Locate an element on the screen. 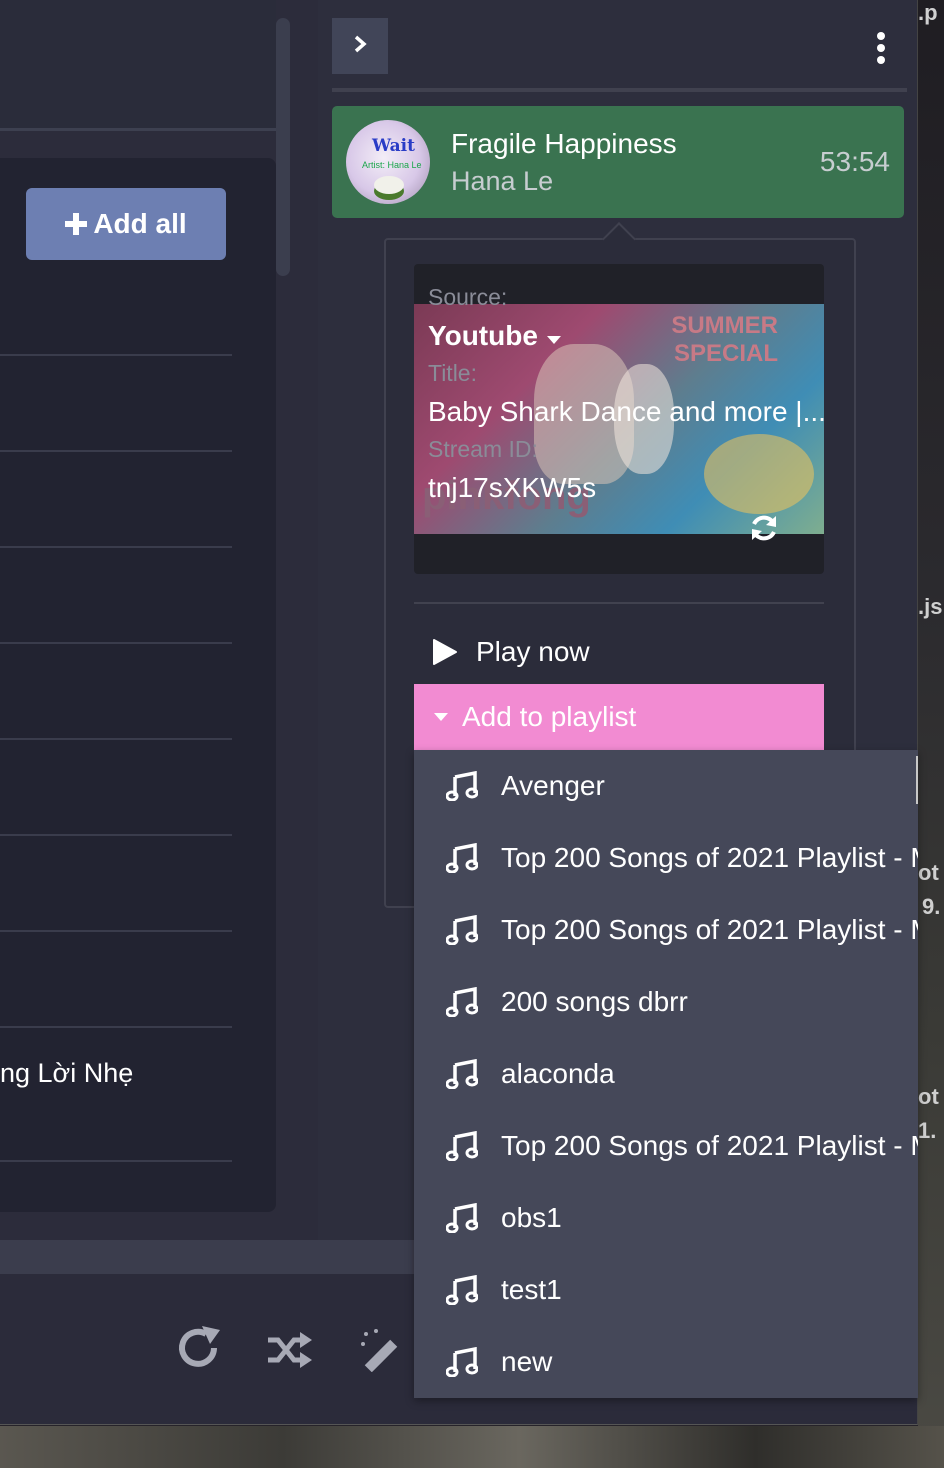 The width and height of the screenshot is (944, 1468). plus-icon is located at coordinates (76, 224).